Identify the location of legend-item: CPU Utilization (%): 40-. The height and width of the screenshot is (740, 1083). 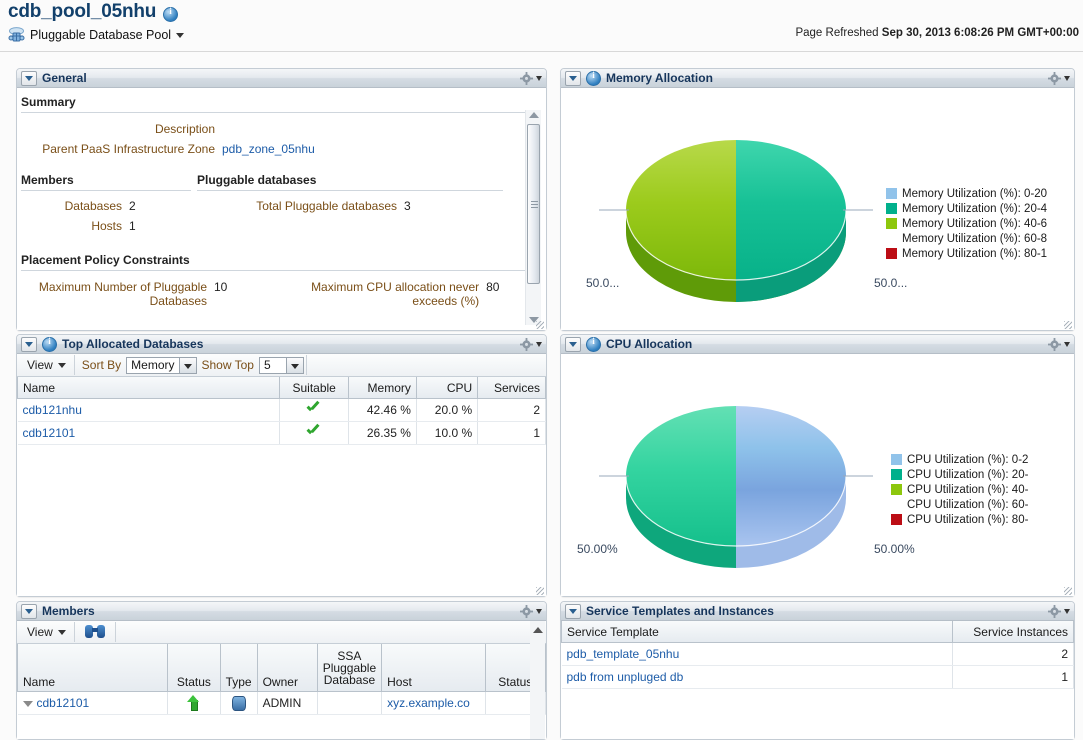
(959, 489).